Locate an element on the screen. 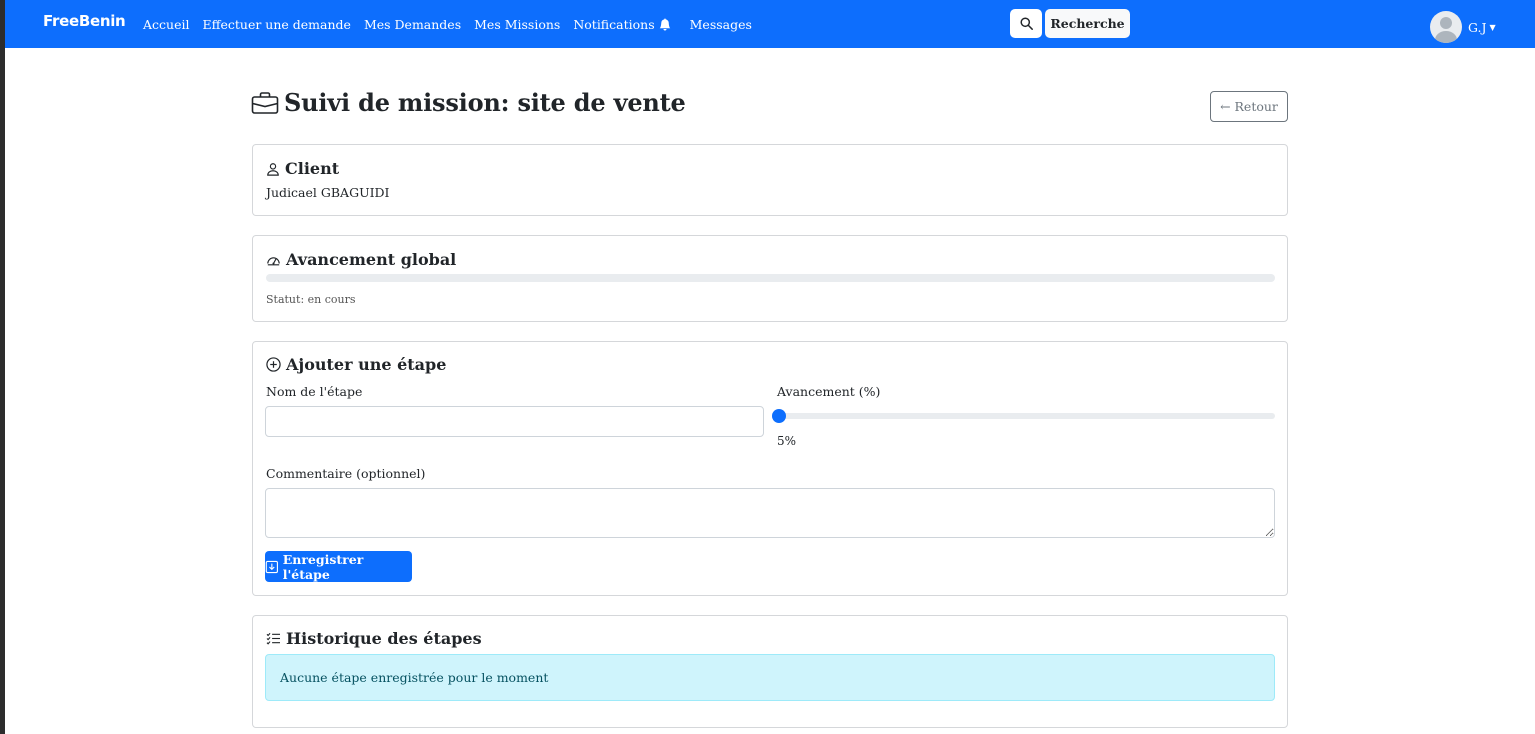 Image resolution: width=1535 pixels, height=734 pixels. nav-link-notifications: Notifications is located at coordinates (621, 24).